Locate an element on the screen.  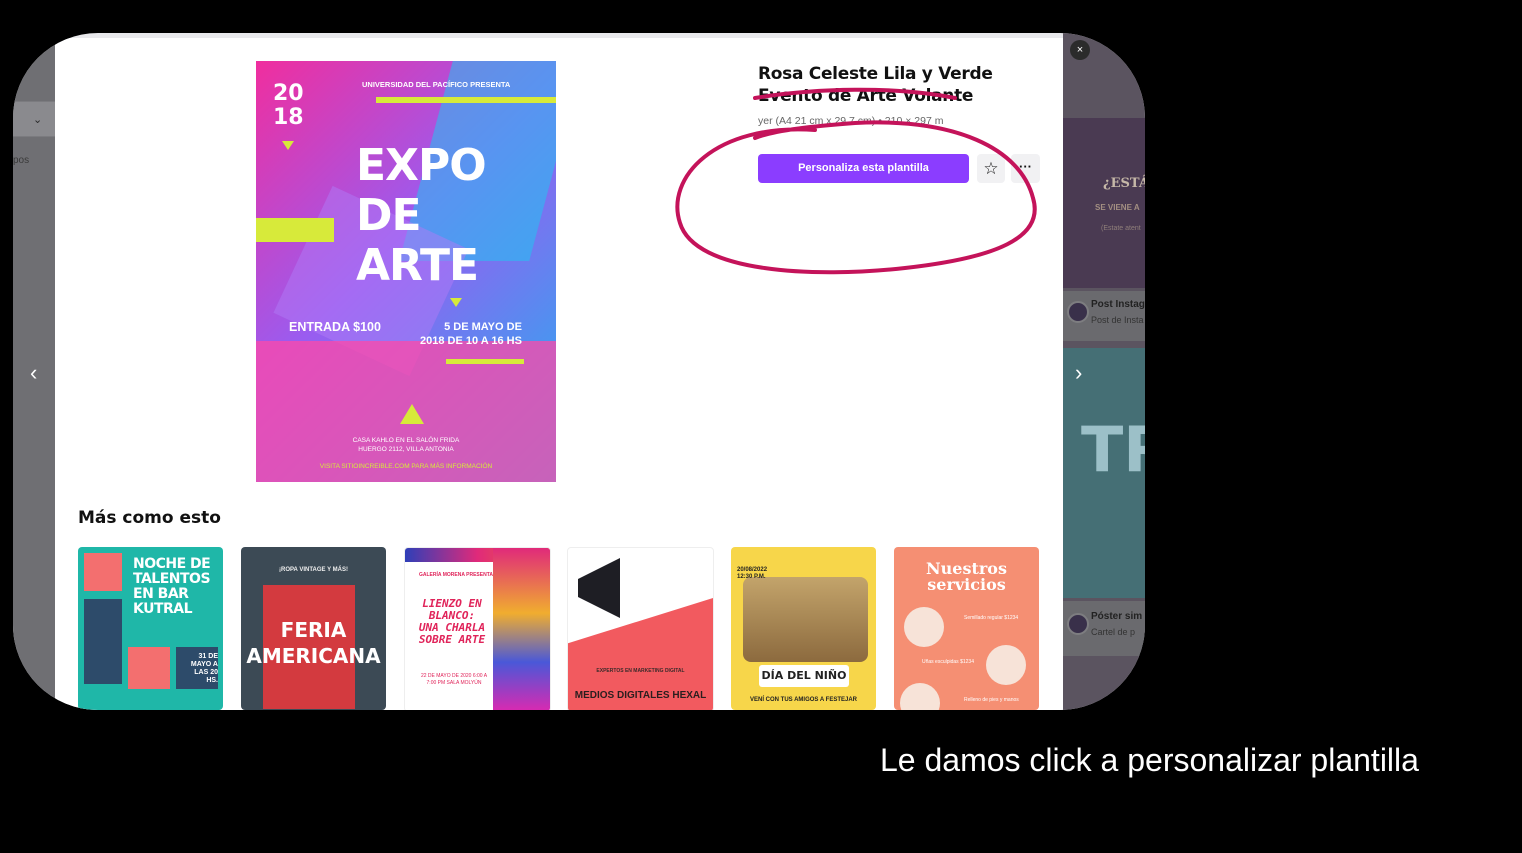
thumbnail-title: DÍA DEL NIÑO is located at coordinates (804, 676).